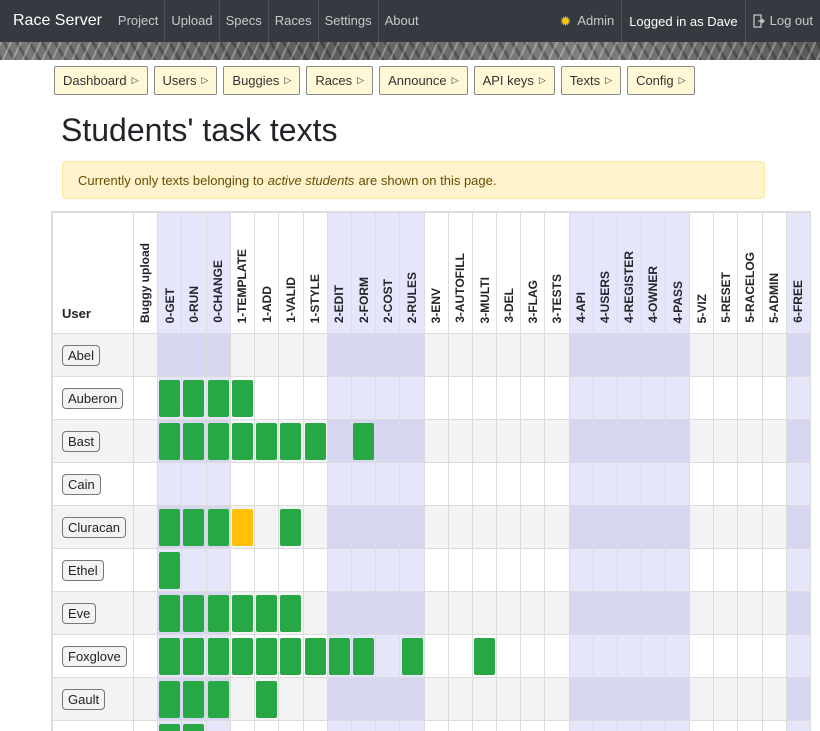  What do you see at coordinates (242, 286) in the screenshot?
I see `task-column-label: 1-TEMPLATE` at bounding box center [242, 286].